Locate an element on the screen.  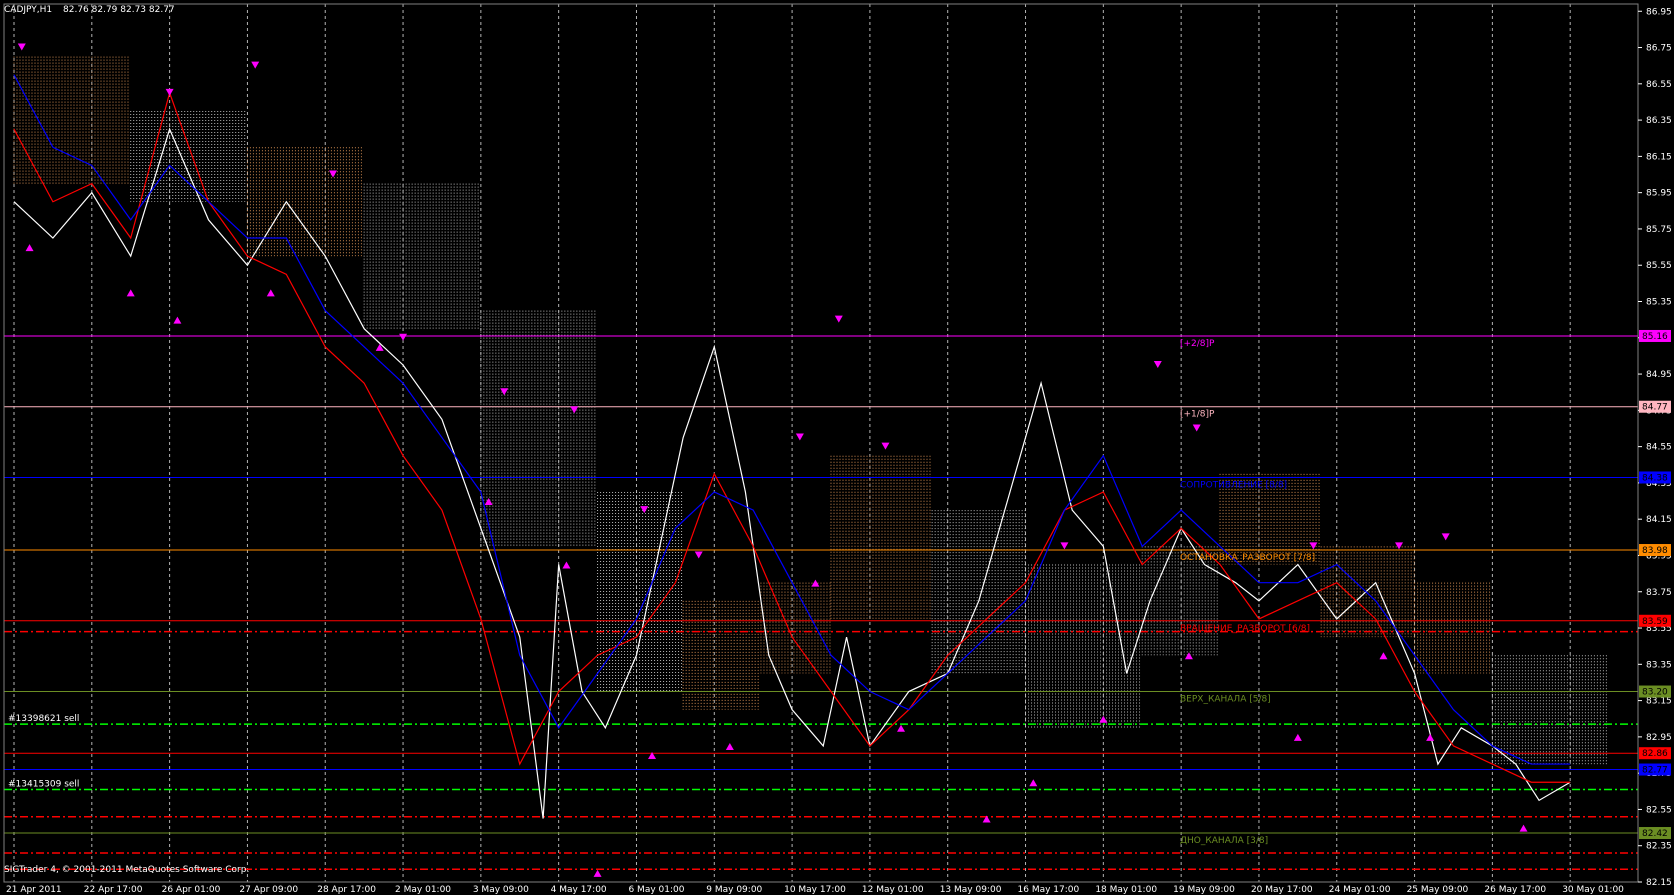
y-tick-label: 83.35 is located at coordinates (1659, 665).